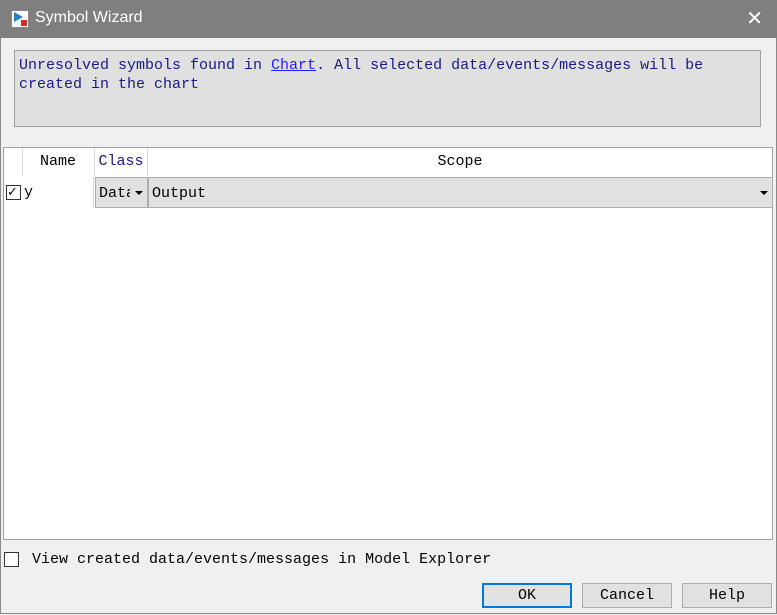 This screenshot has width=777, height=615. What do you see at coordinates (13, 162) in the screenshot?
I see `header-check` at bounding box center [13, 162].